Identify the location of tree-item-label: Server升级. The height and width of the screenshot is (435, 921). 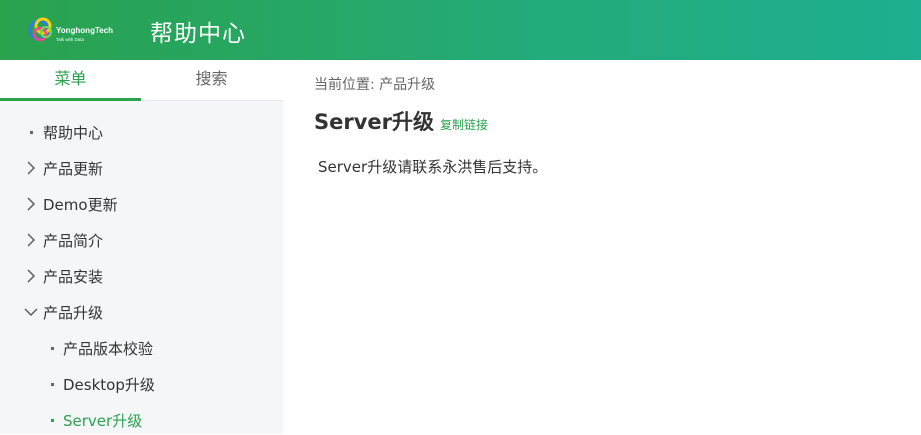
(103, 421).